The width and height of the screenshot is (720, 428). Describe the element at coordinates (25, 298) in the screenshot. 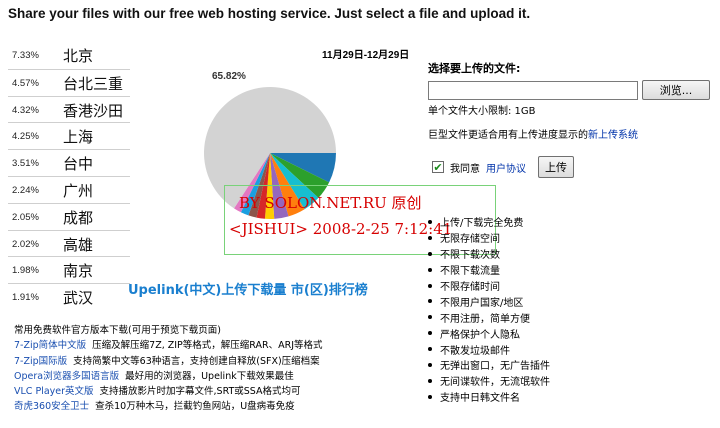

I see `ranking-percent: 1.91%` at that location.